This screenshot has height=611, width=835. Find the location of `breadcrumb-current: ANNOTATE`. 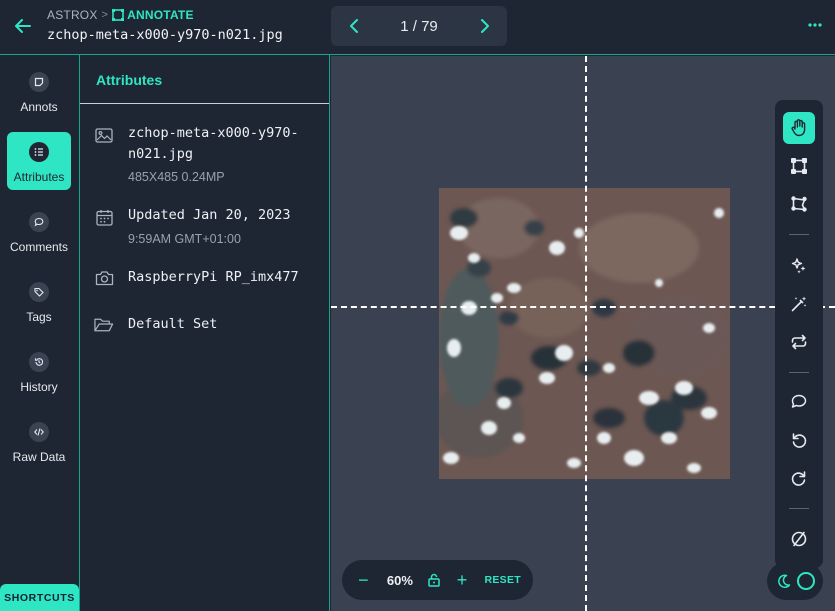

breadcrumb-current: ANNOTATE is located at coordinates (152, 15).